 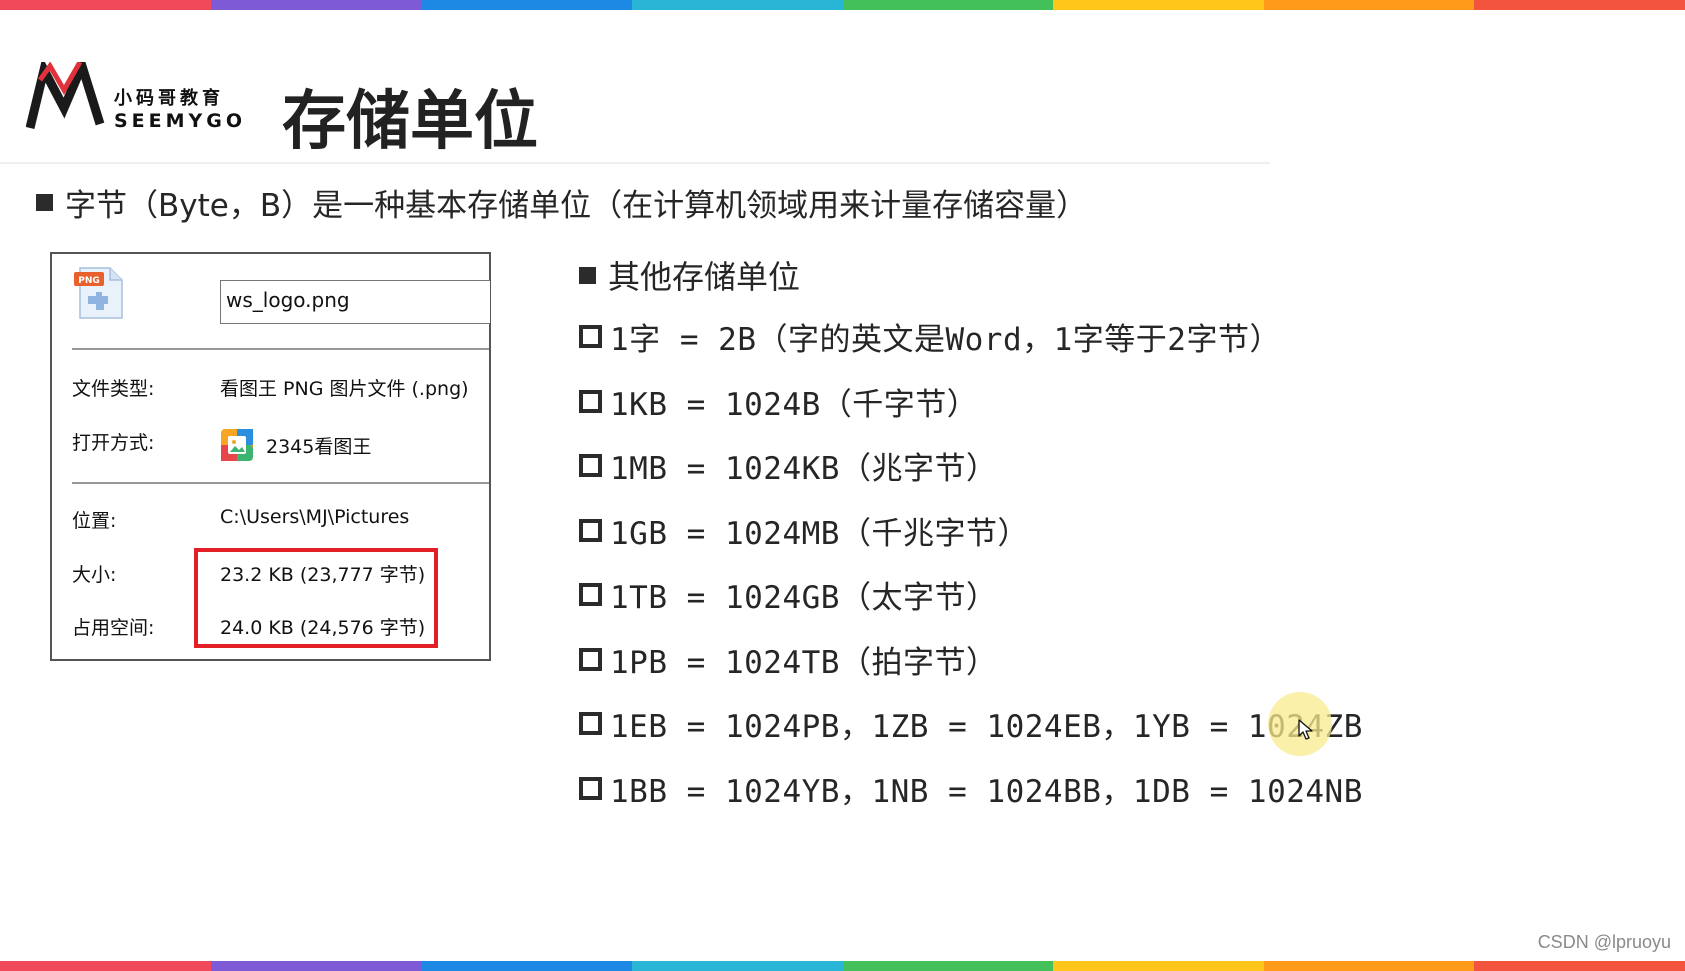 I want to click on logo-english-text: SEEMYGO, so click(x=180, y=121).